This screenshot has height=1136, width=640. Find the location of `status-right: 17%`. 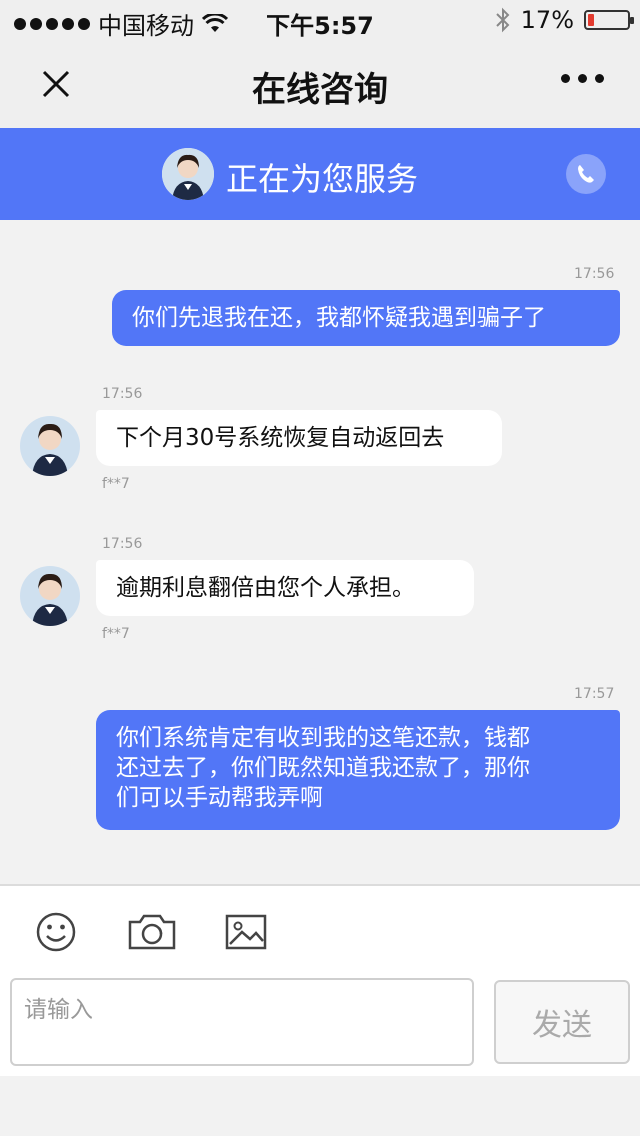

status-right: 17% is located at coordinates (564, 20).